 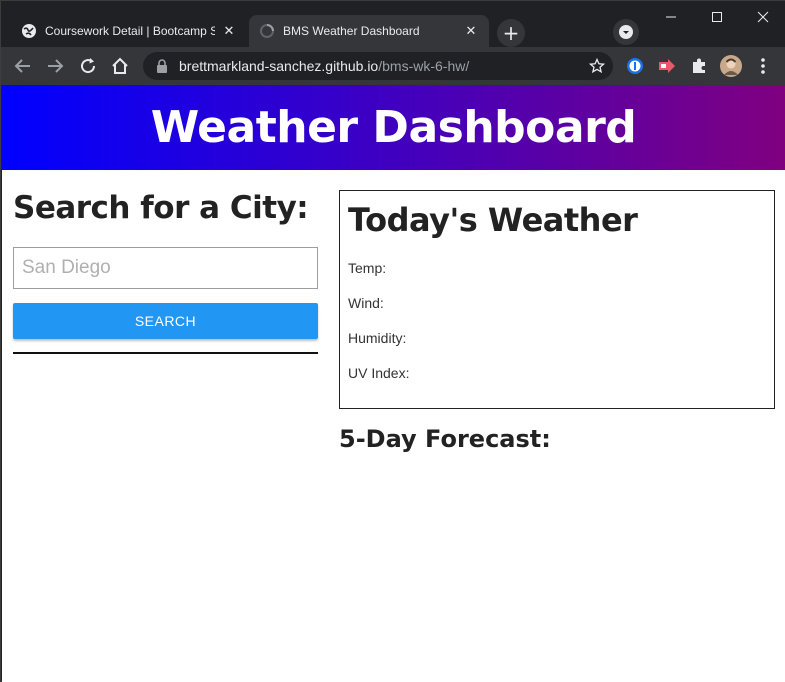 I want to click on humidity-label: Humidity:, so click(x=377, y=338).